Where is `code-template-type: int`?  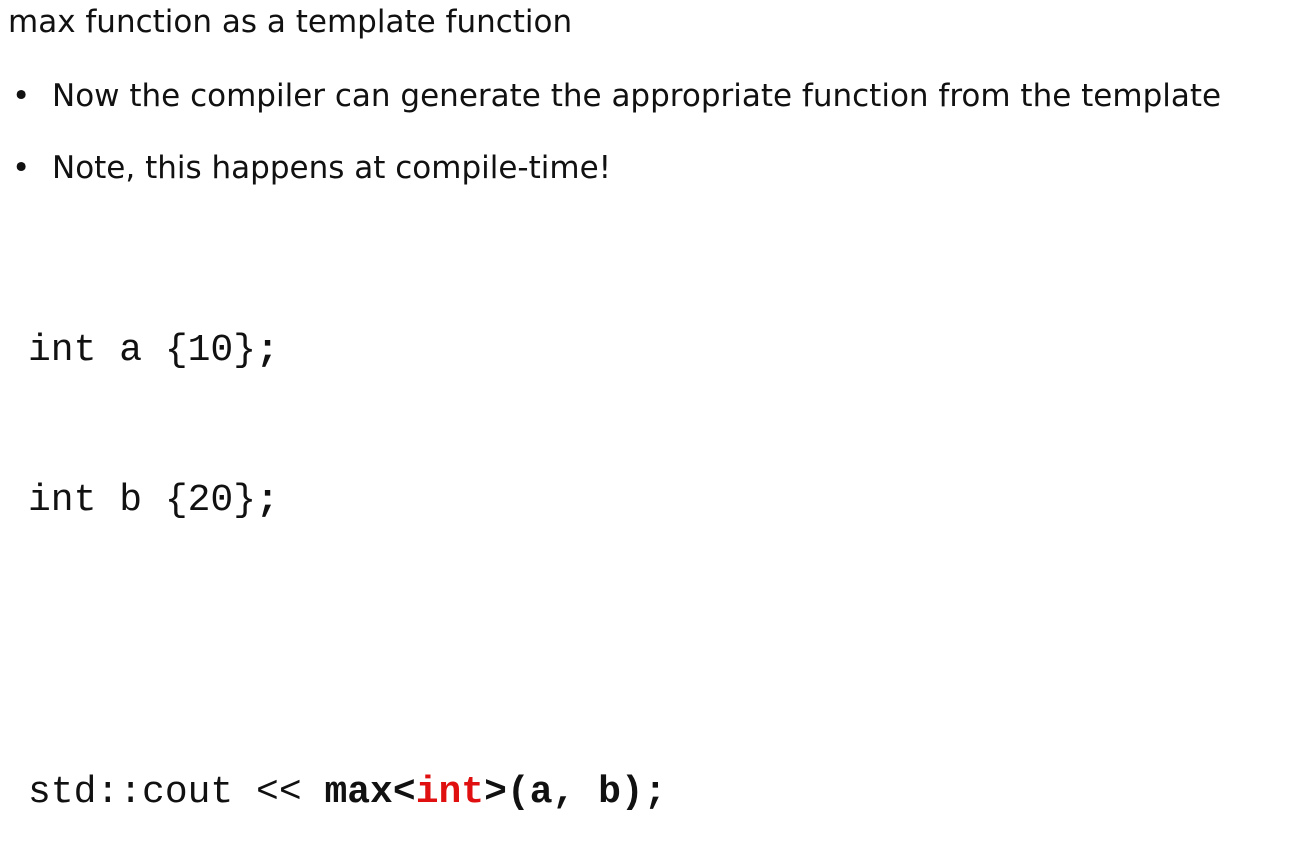
code-template-type: int is located at coordinates (450, 792).